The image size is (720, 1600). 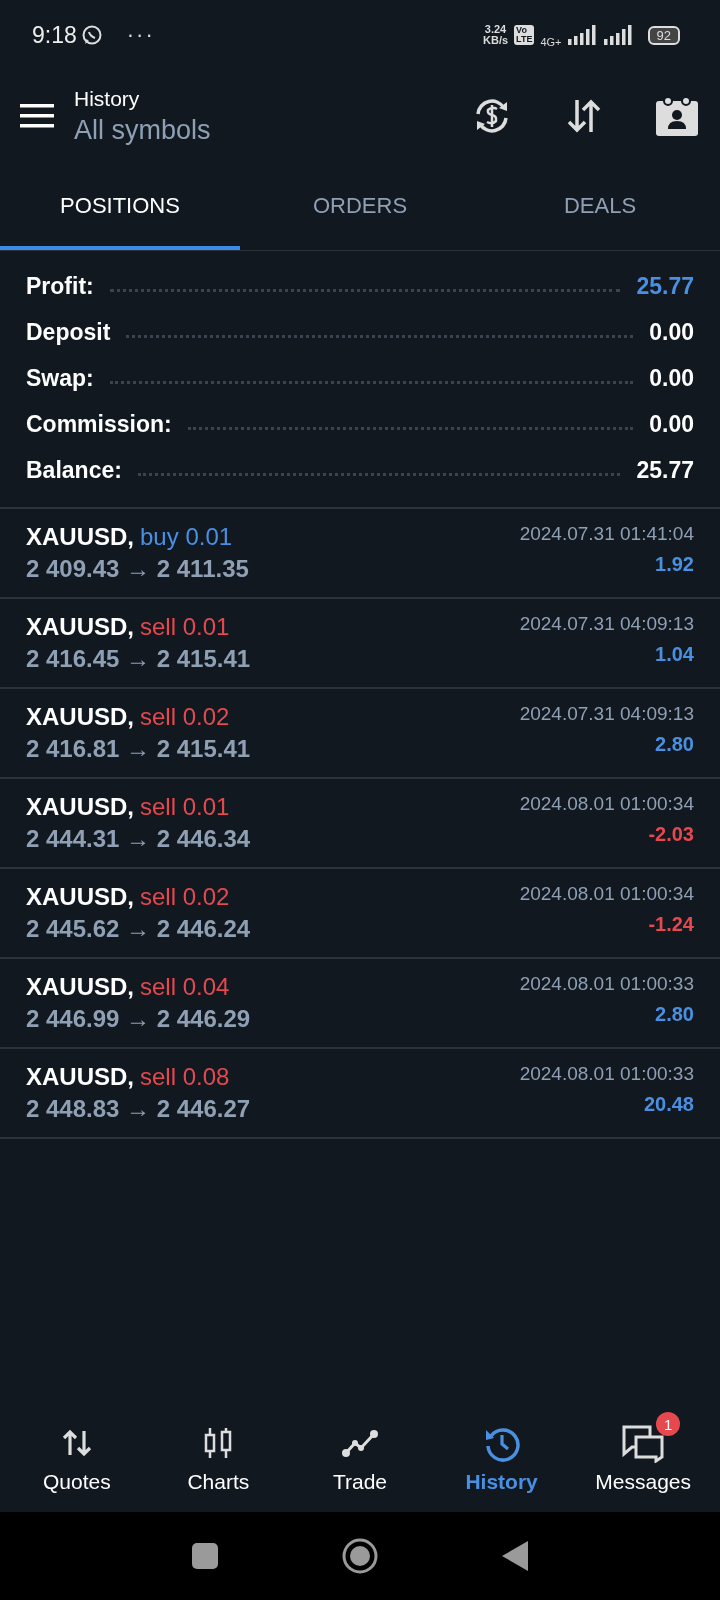 I want to click on nav-tab: 1 Messages, so click(x=643, y=1458).